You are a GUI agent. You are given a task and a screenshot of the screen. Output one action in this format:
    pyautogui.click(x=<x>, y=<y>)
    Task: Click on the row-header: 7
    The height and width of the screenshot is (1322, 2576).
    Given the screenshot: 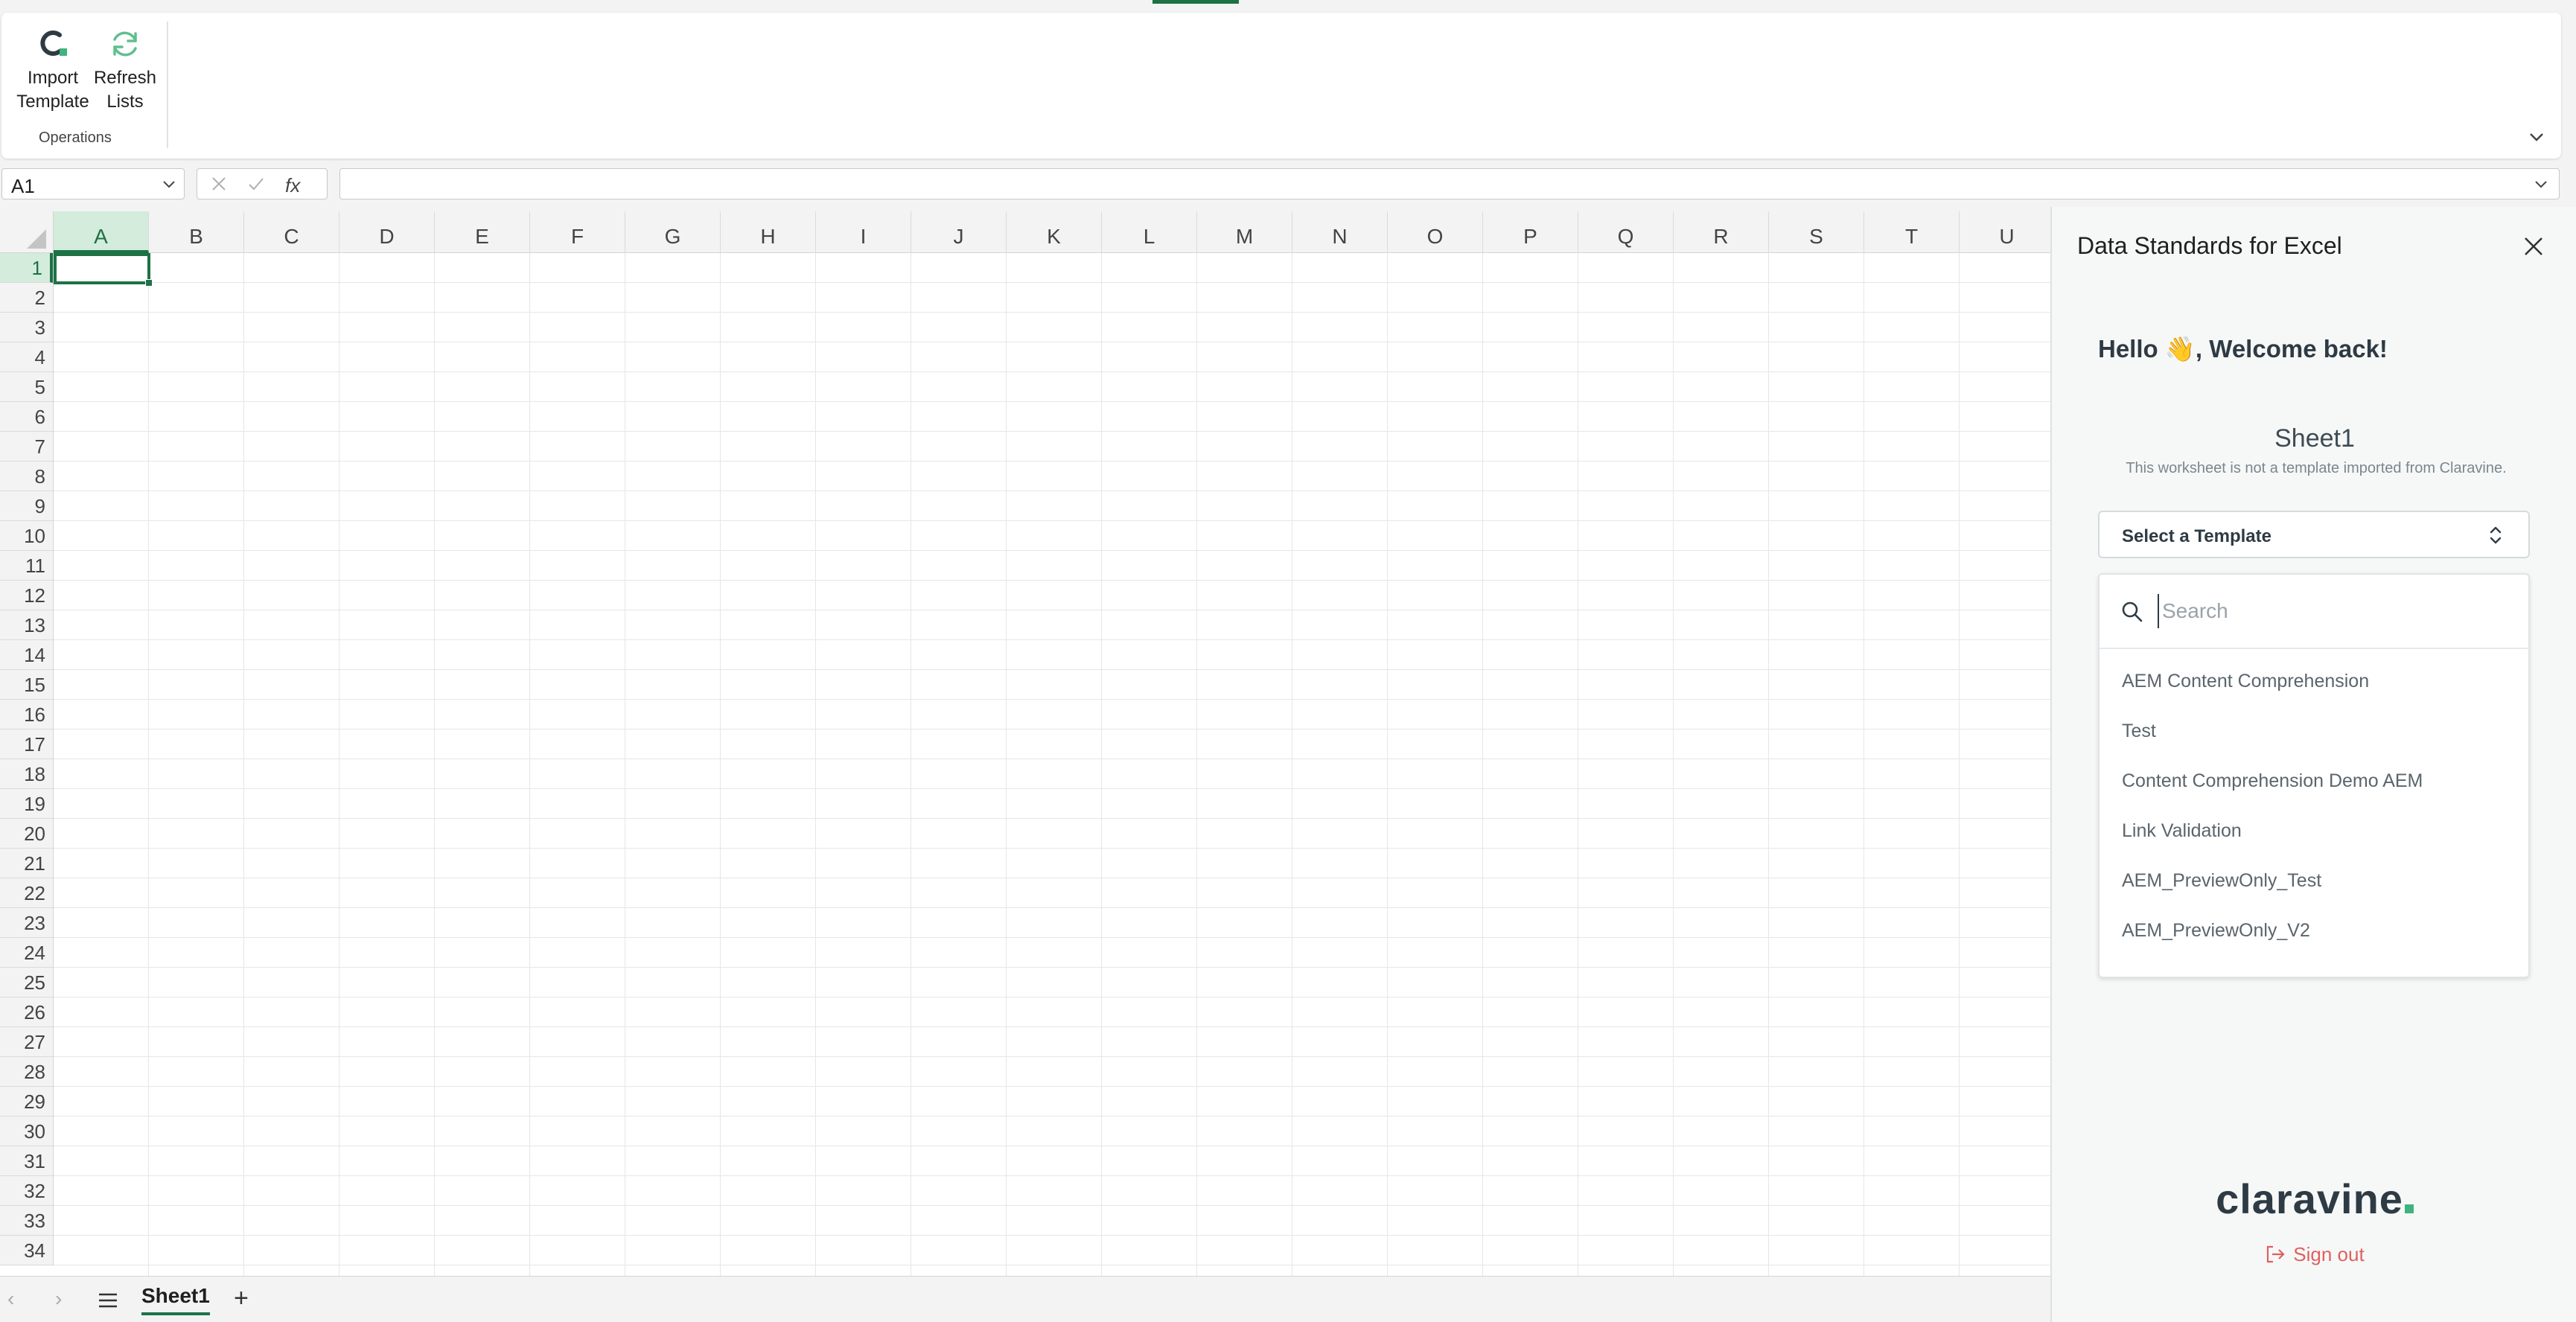 What is the action you would take?
    pyautogui.click(x=26, y=447)
    